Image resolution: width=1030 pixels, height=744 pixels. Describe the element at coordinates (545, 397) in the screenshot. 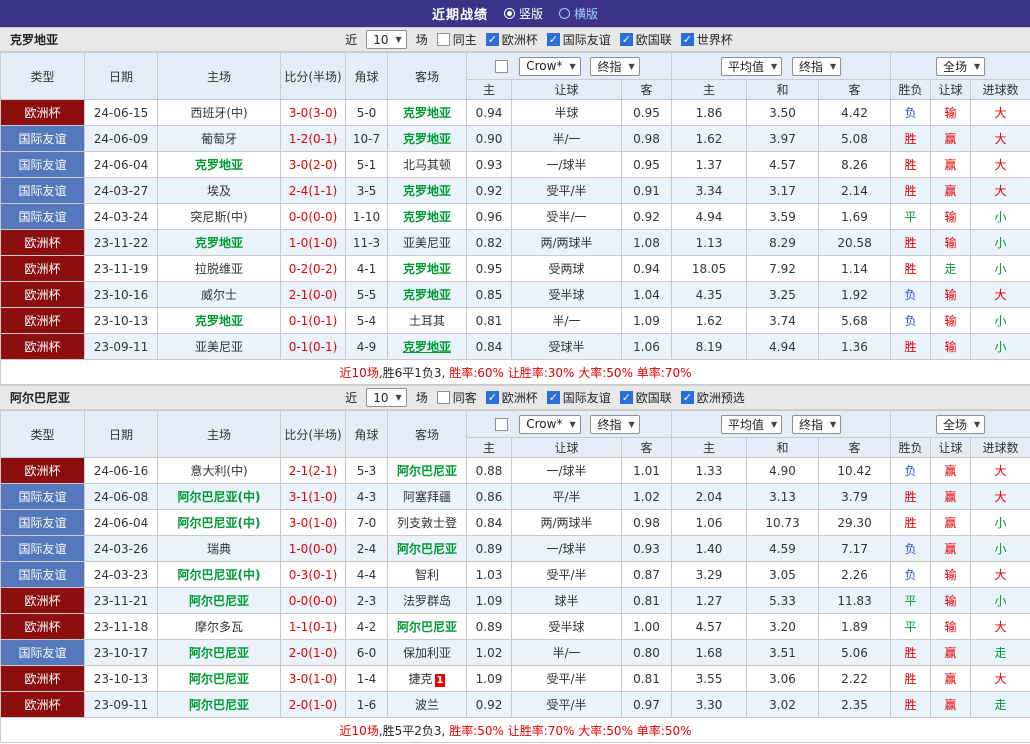

I see `filter-controls: 近 10 ▼ 场 同客 欧洲杯 国际友谊 欧国联 欧洲预选` at that location.